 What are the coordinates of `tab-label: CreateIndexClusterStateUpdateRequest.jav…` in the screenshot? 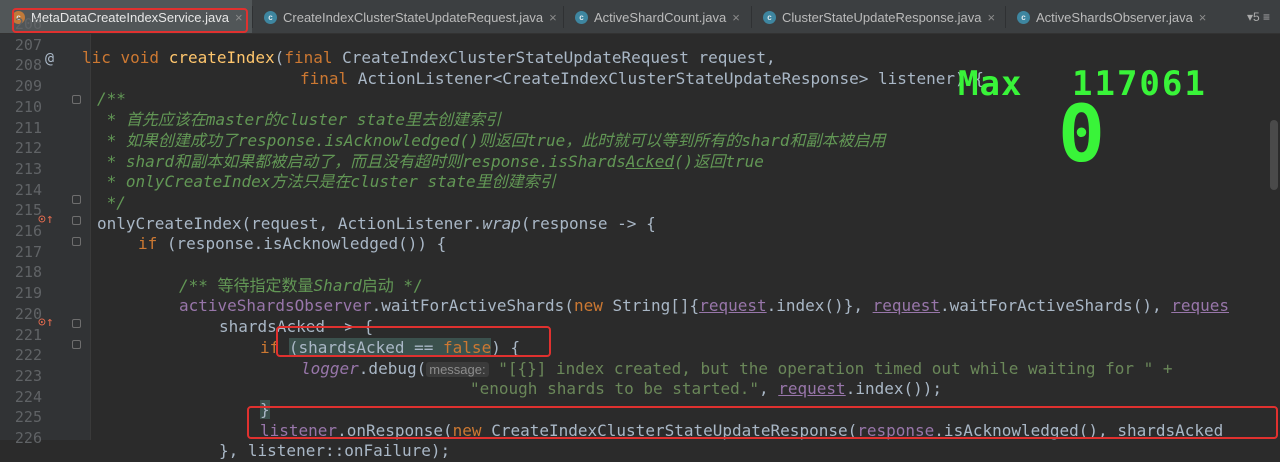 It's located at (413, 17).